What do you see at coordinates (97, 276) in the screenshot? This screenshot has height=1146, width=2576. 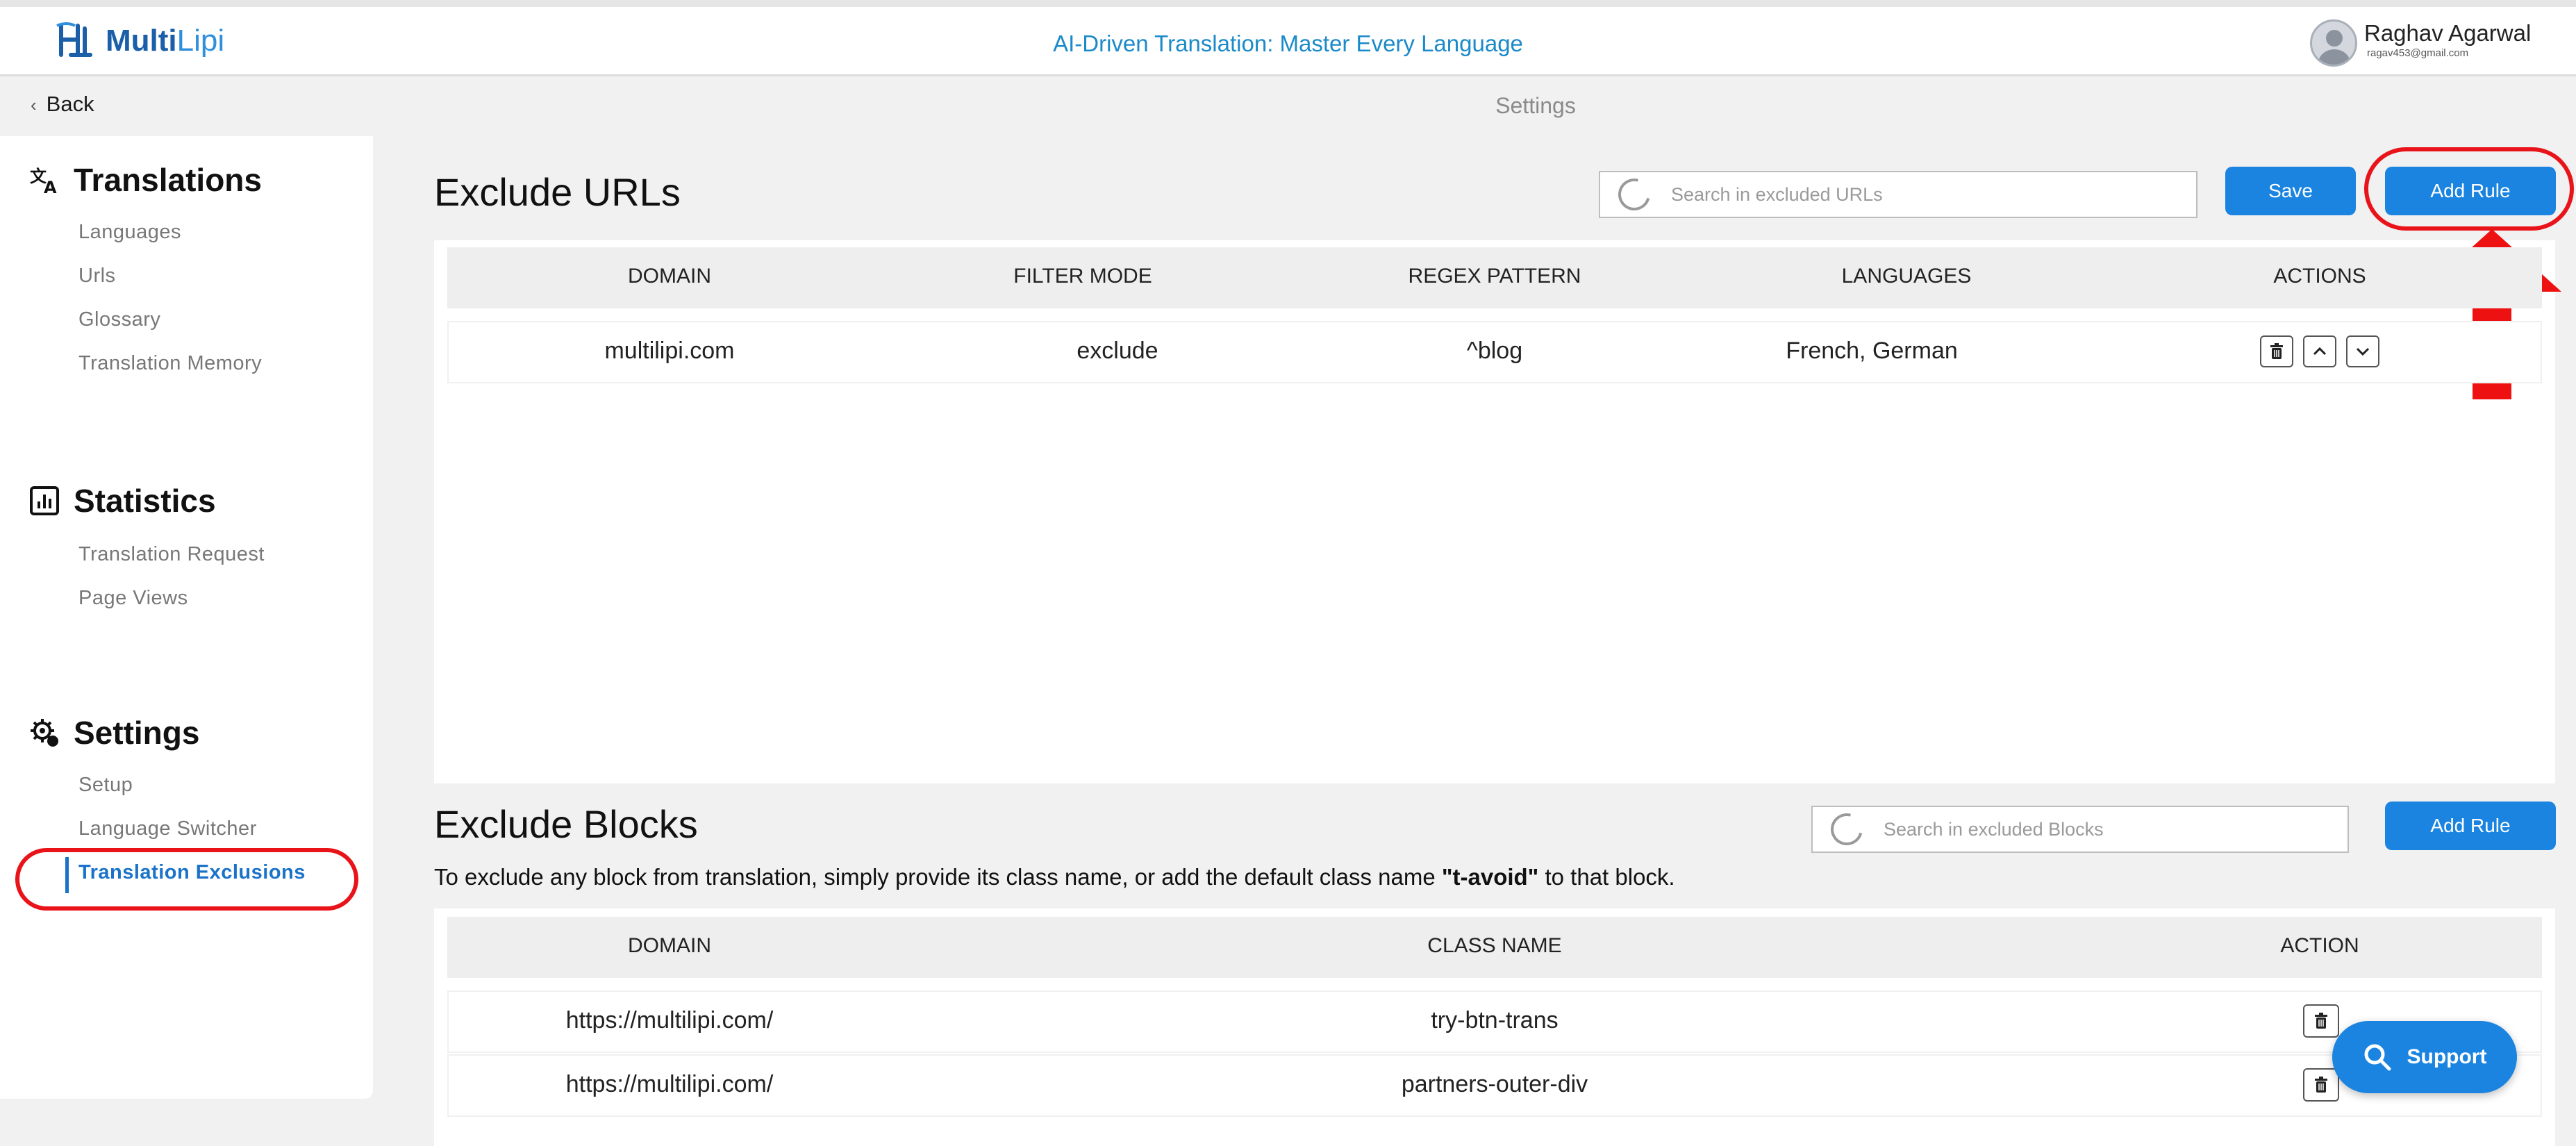 I see `sidebar-item-urls: Urls` at bounding box center [97, 276].